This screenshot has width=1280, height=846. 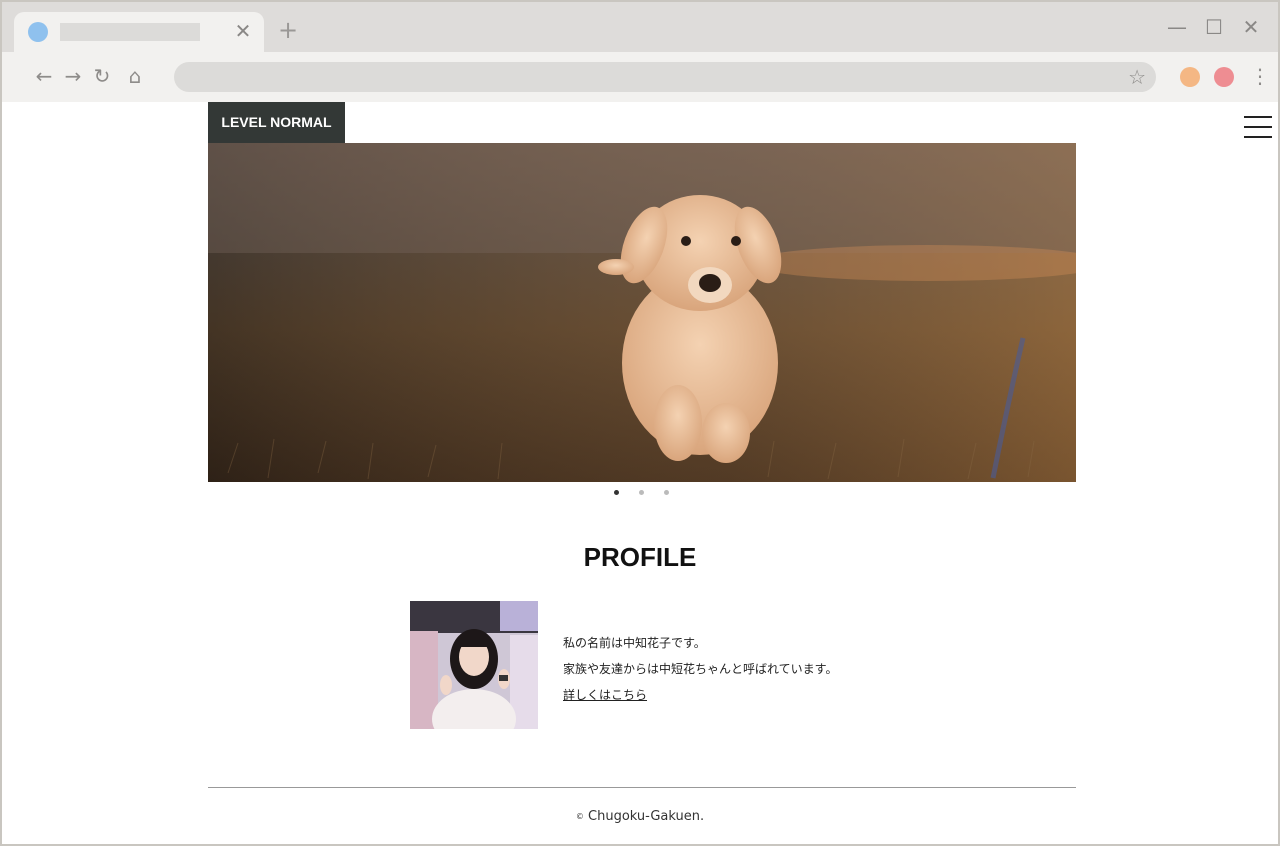 What do you see at coordinates (1177, 27) in the screenshot?
I see `minimize-icon: —` at bounding box center [1177, 27].